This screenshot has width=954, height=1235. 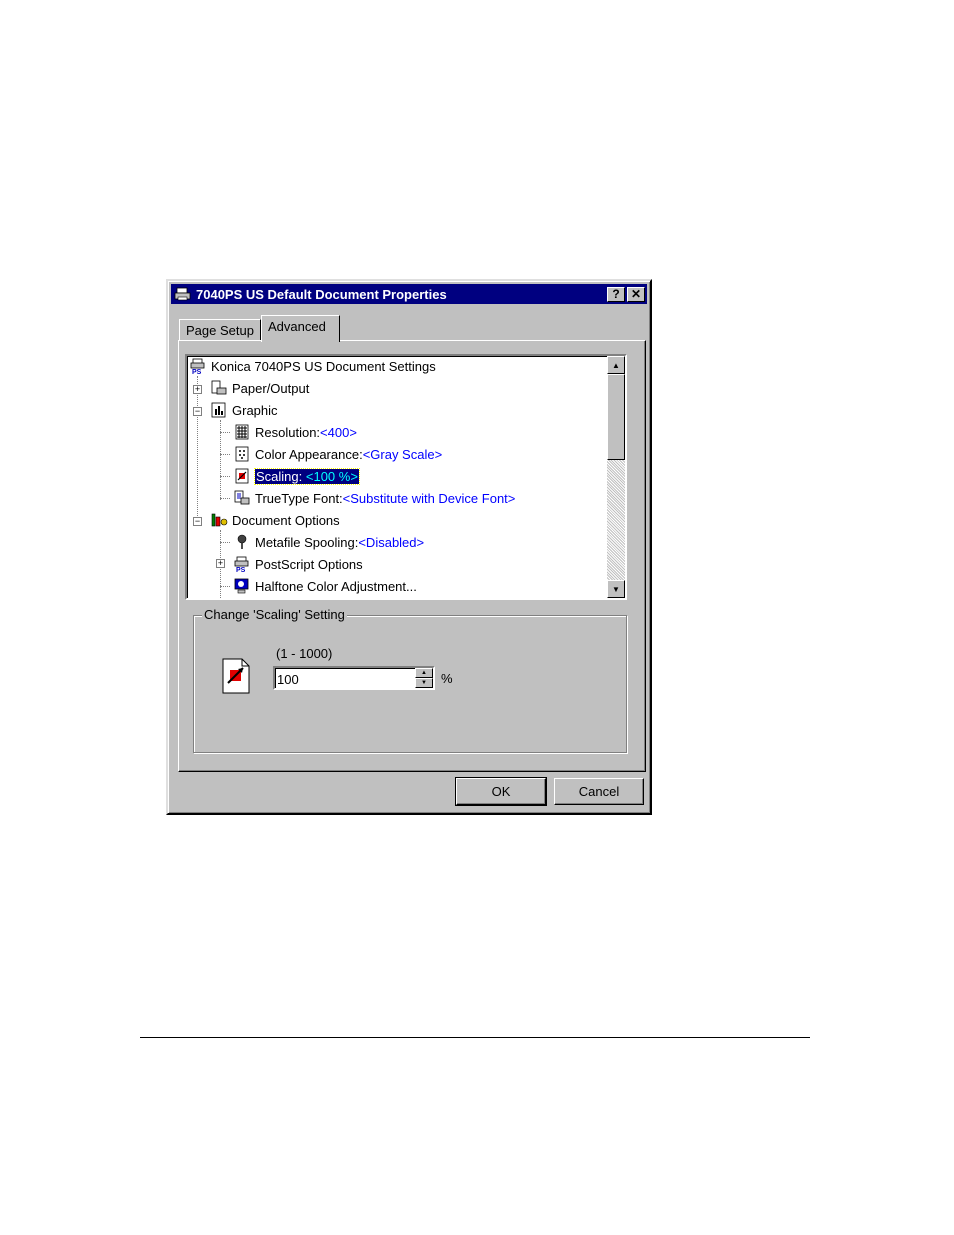 What do you see at coordinates (197, 411) in the screenshot?
I see `collapse-graphic-toggle: −` at bounding box center [197, 411].